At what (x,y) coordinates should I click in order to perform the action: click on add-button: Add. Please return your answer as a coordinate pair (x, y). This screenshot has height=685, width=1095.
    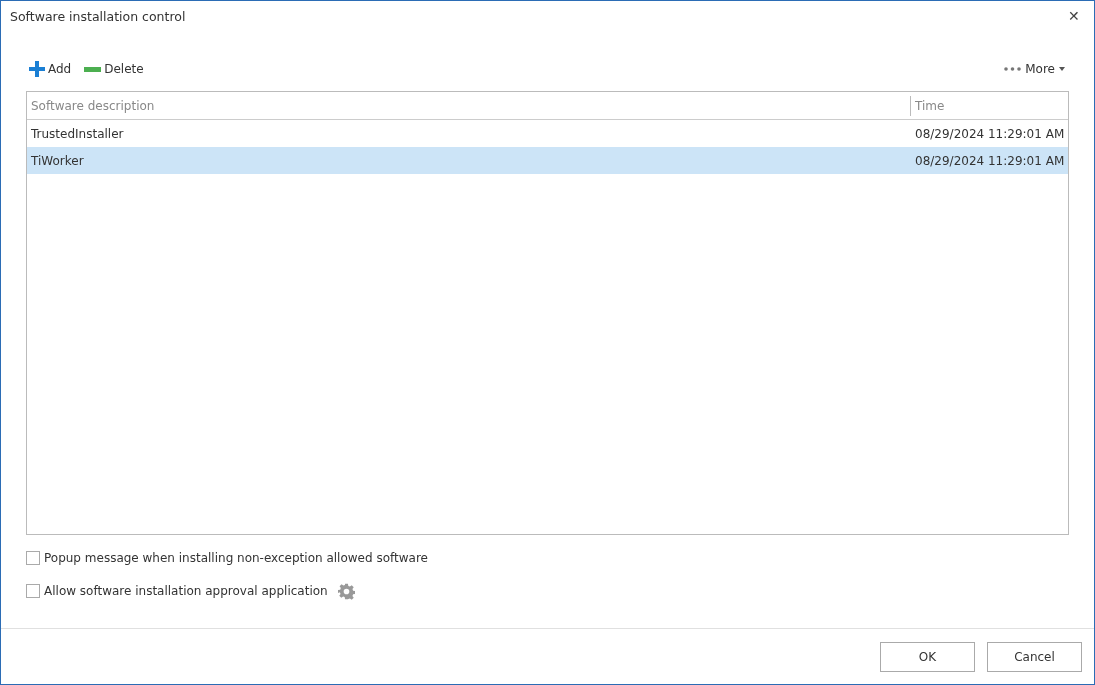
    Looking at the image, I should click on (49, 69).